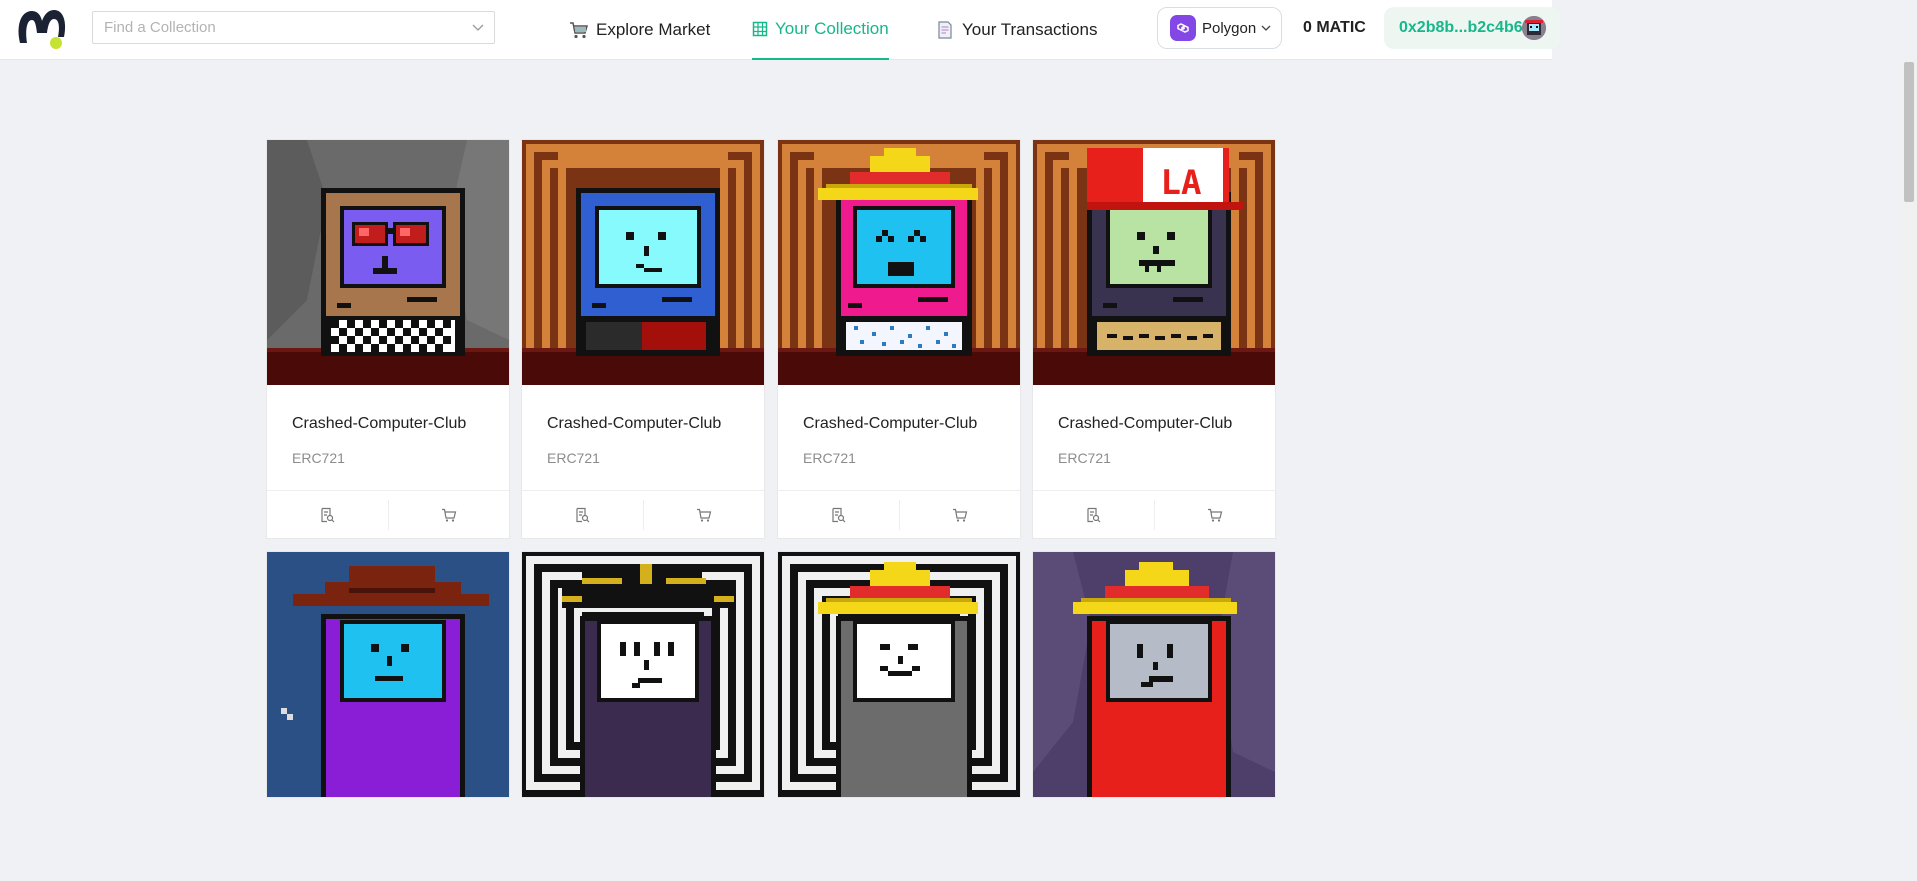 The height and width of the screenshot is (881, 1917). I want to click on wallet-address: 0x2b8b...b2c4b6, so click(1461, 27).